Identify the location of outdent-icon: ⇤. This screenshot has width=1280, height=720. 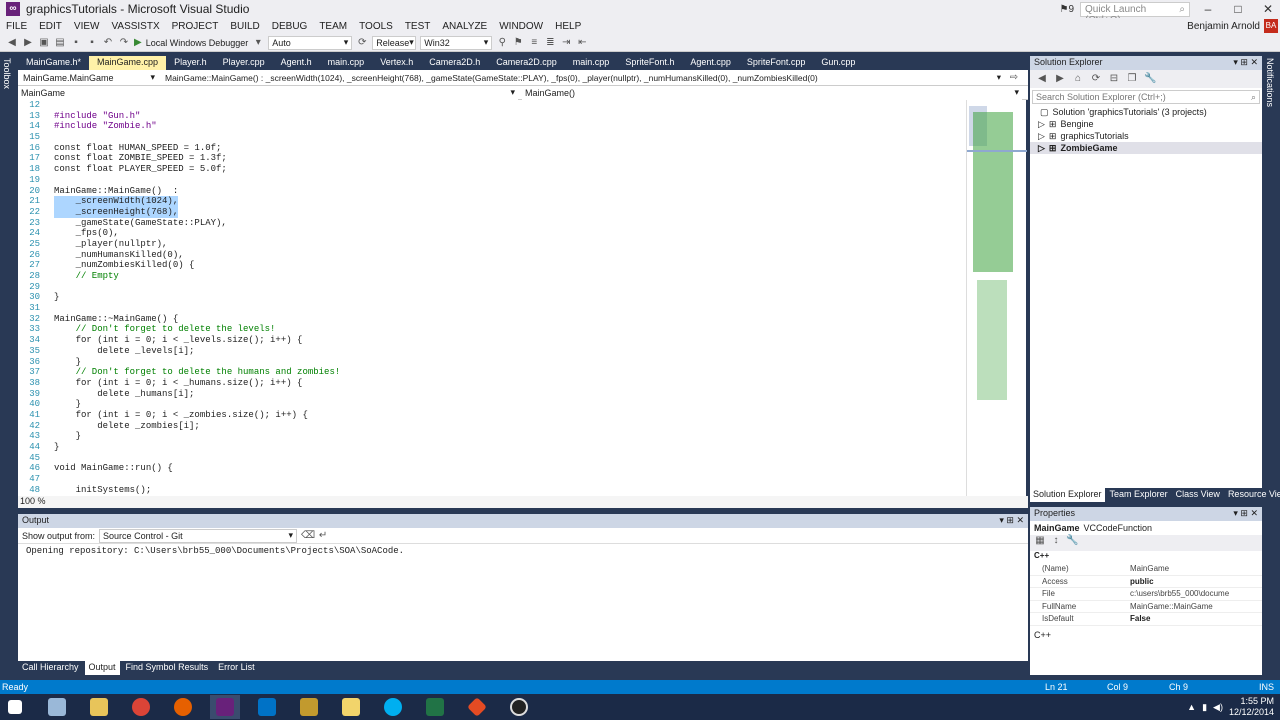
(582, 43).